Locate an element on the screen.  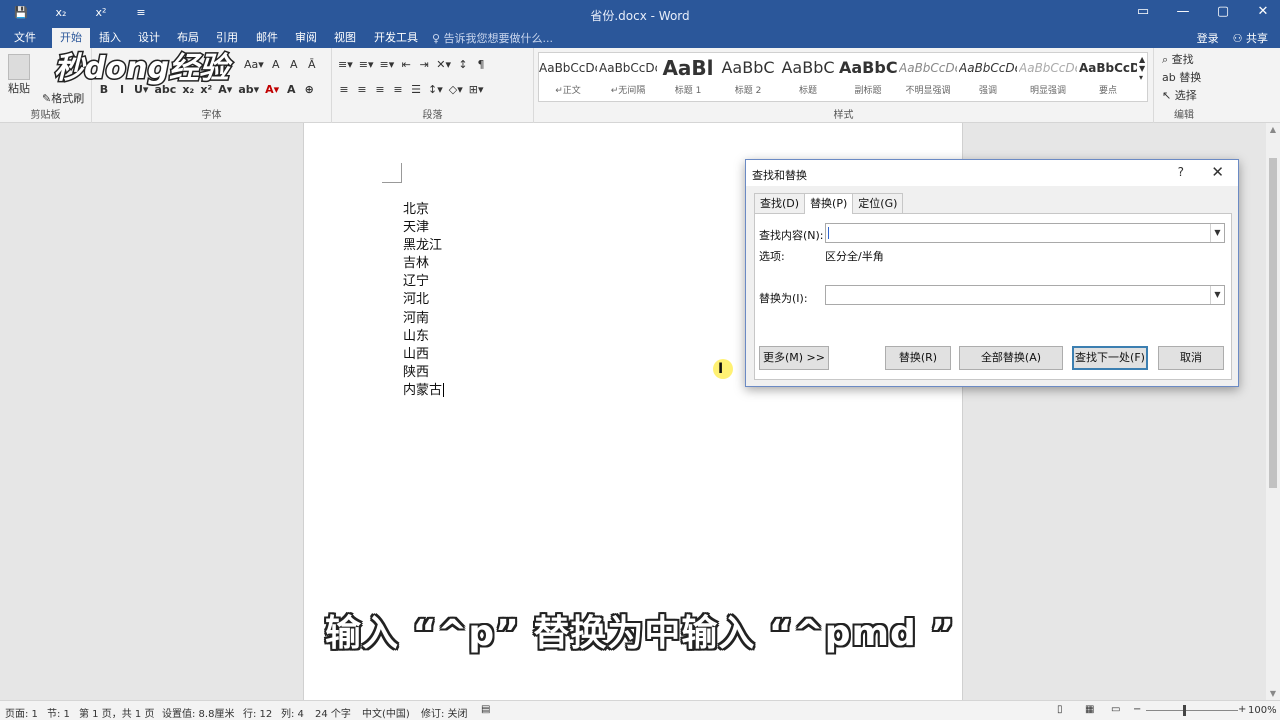
find-button: ⌕ 查找 is located at coordinates (1178, 59).